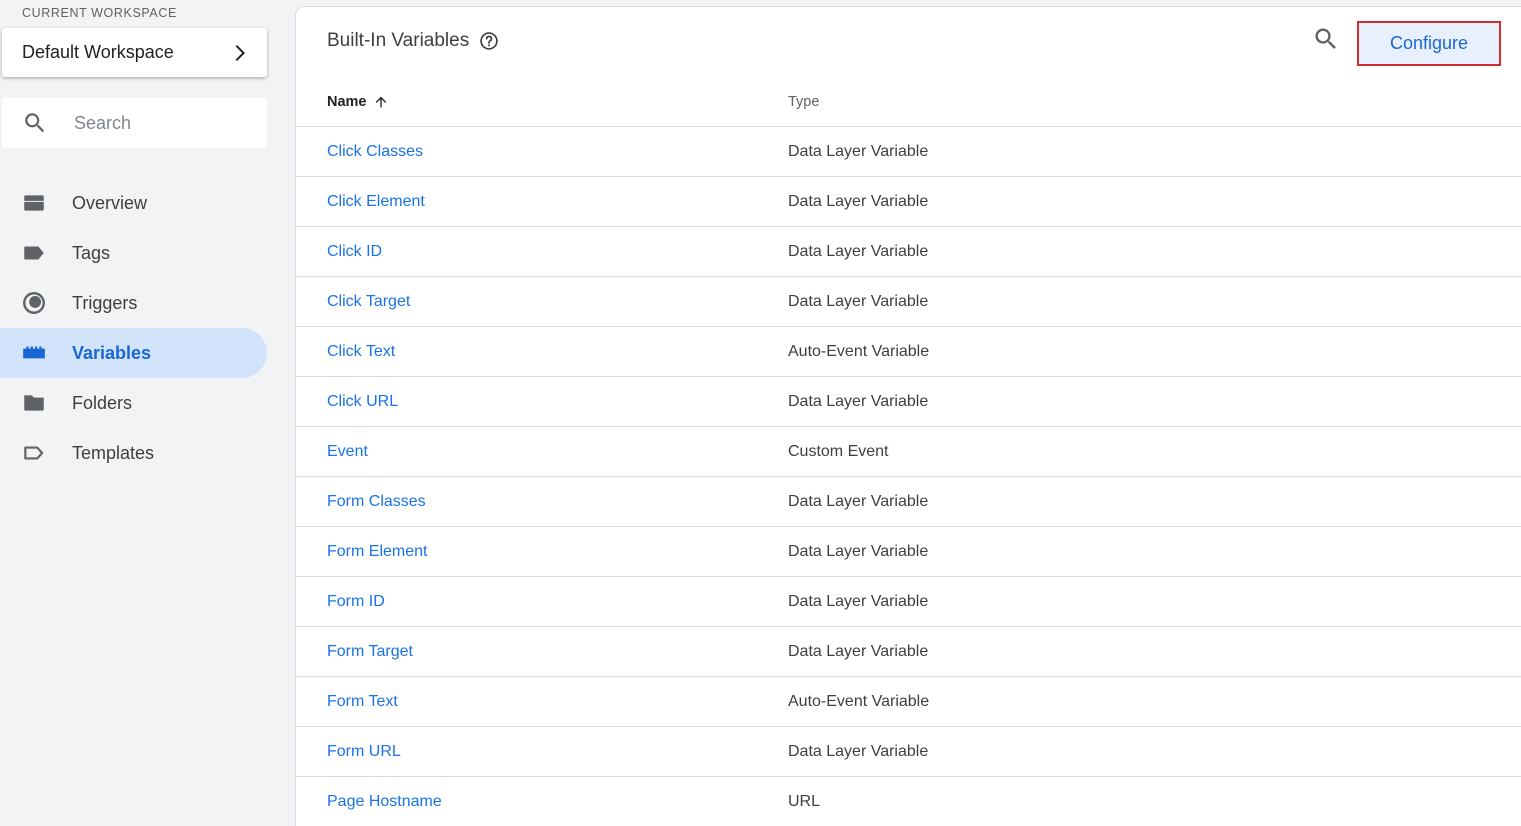 The width and height of the screenshot is (1521, 826). Describe the element at coordinates (908, 102) in the screenshot. I see `table-header: Name Type` at that location.